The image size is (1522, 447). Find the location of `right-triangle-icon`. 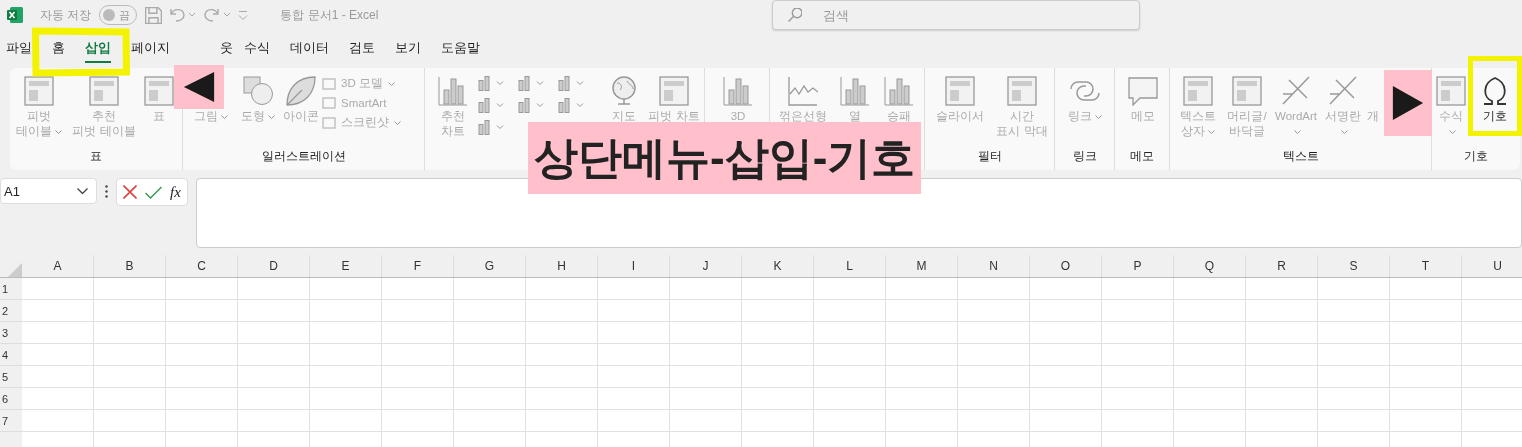

right-triangle-icon is located at coordinates (1408, 103).